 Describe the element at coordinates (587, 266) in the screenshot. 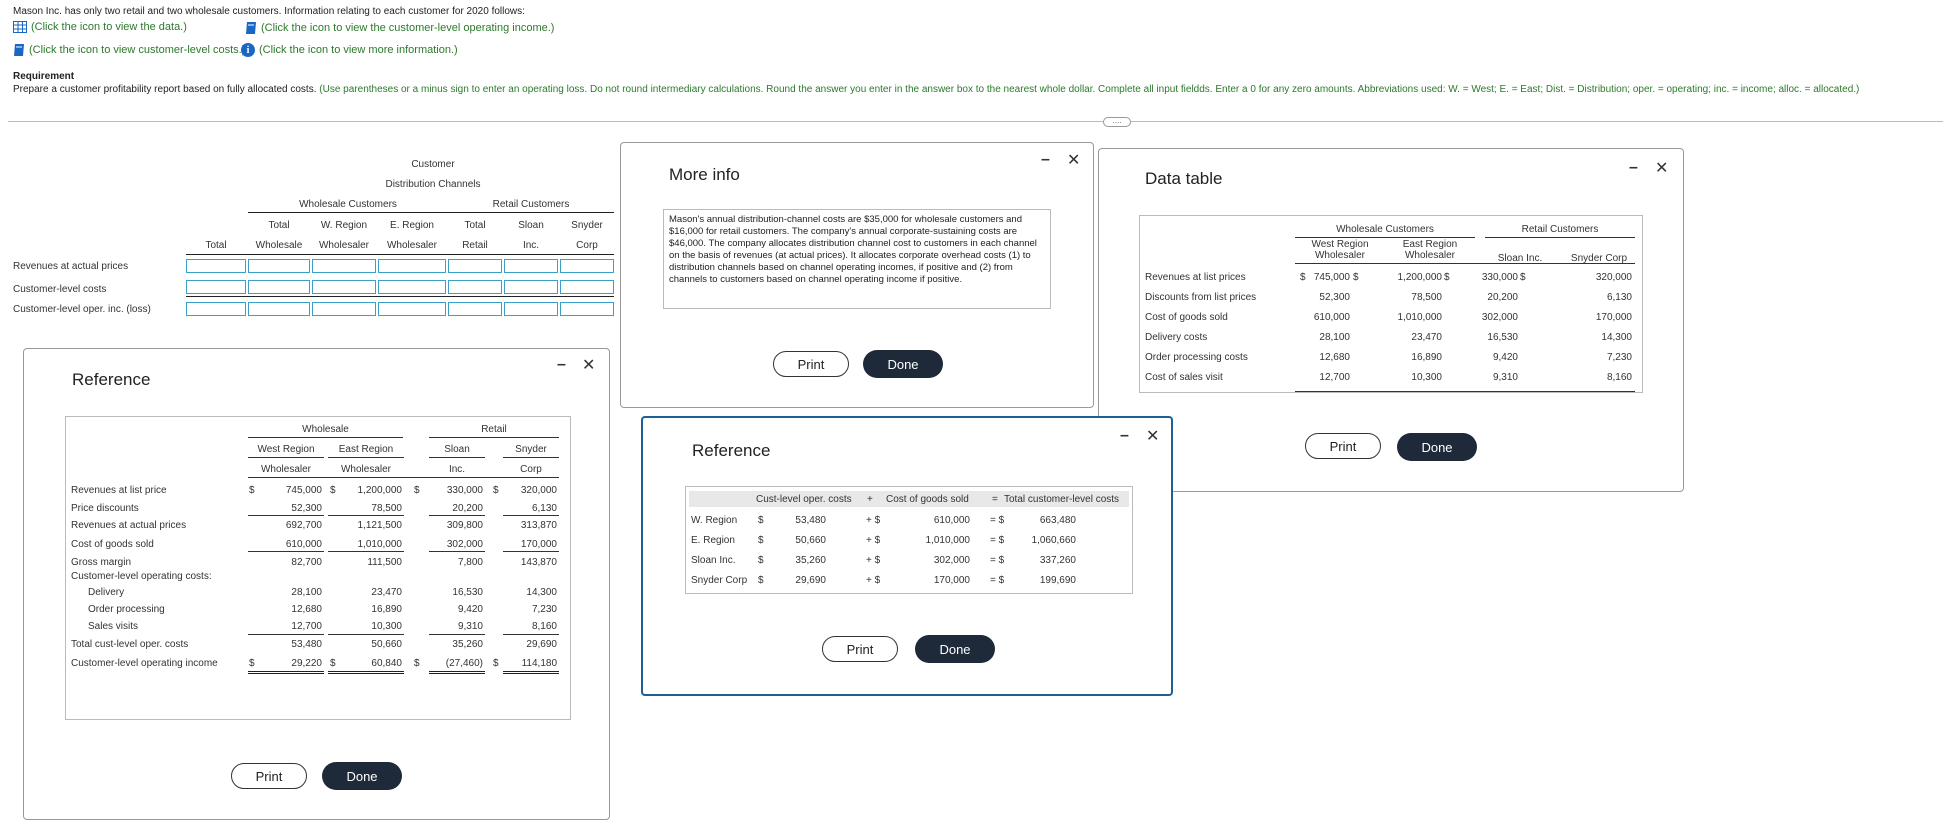

I see `input-revenues-snyder` at that location.